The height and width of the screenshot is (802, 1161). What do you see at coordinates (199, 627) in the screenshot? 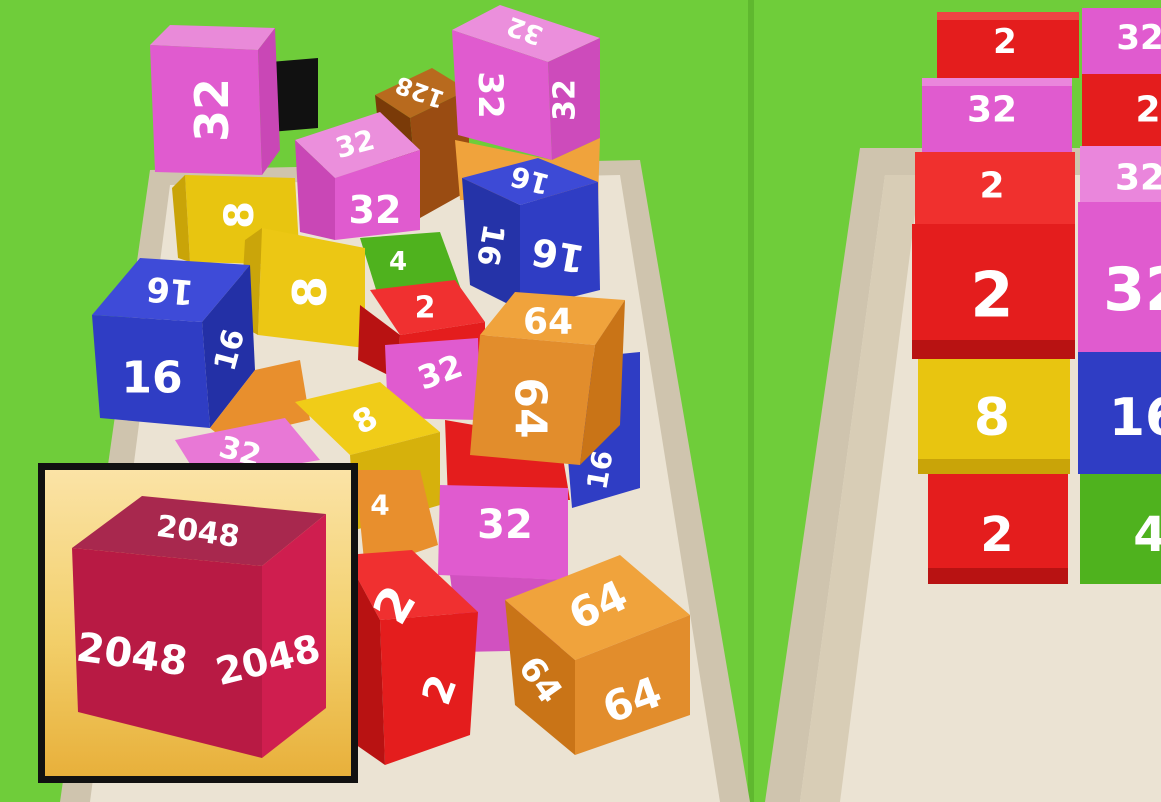
I see `app-icon-cube: 2048 2048 2048` at bounding box center [199, 627].